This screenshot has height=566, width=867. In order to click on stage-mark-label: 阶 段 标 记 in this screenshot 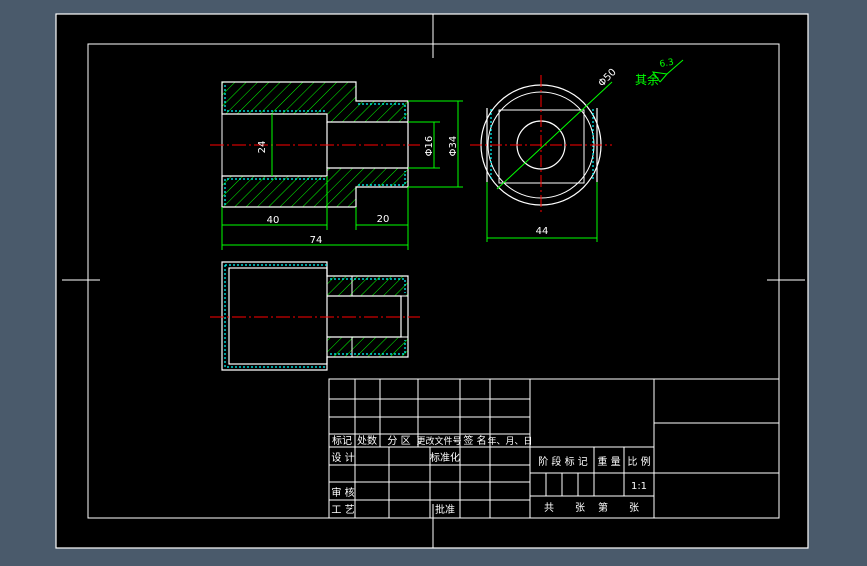, I will do `click(563, 461)`.